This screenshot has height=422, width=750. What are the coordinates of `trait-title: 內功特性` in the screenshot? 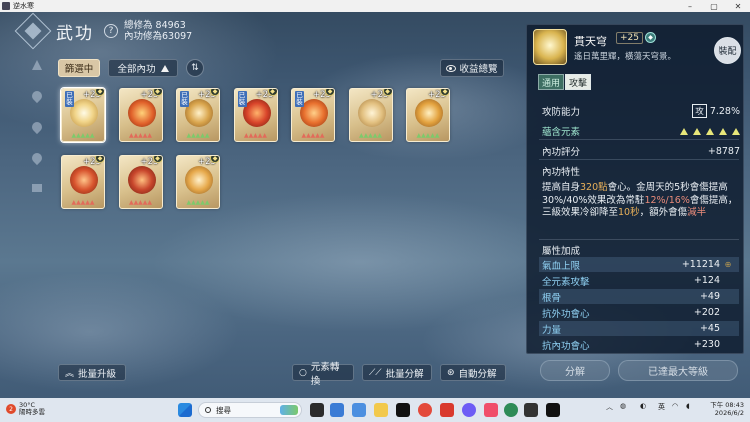 It's located at (561, 172).